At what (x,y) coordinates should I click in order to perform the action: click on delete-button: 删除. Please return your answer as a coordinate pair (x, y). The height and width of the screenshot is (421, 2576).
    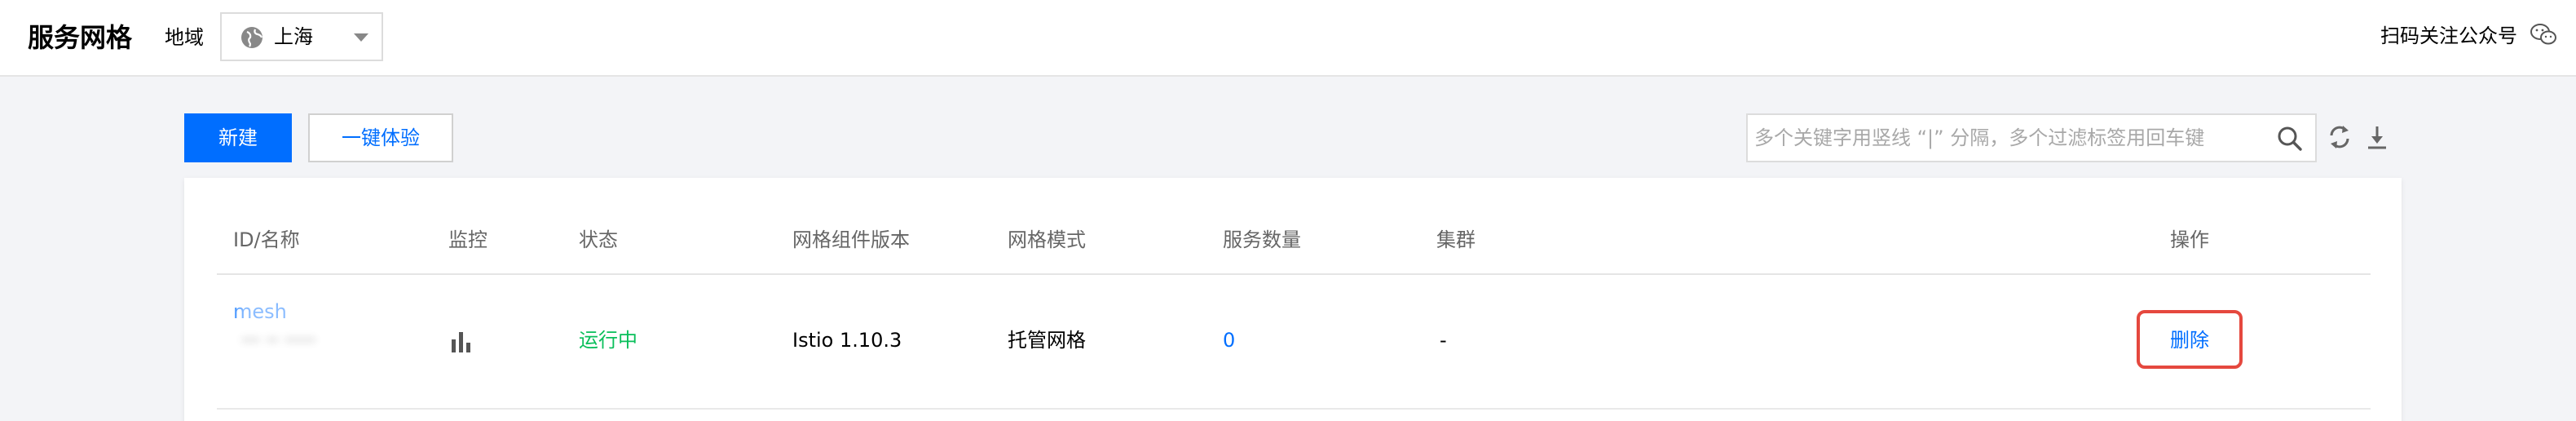
    Looking at the image, I should click on (2189, 340).